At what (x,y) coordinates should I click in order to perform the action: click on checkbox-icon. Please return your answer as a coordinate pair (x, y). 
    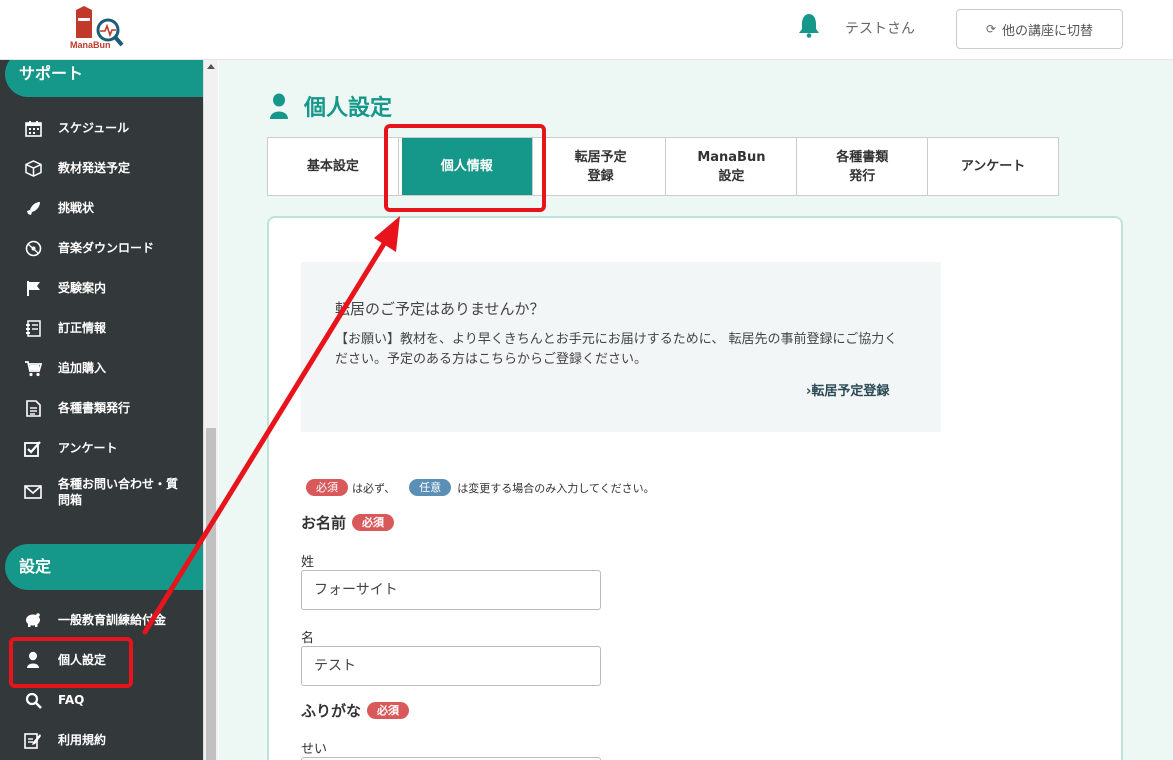
    Looking at the image, I should click on (33, 448).